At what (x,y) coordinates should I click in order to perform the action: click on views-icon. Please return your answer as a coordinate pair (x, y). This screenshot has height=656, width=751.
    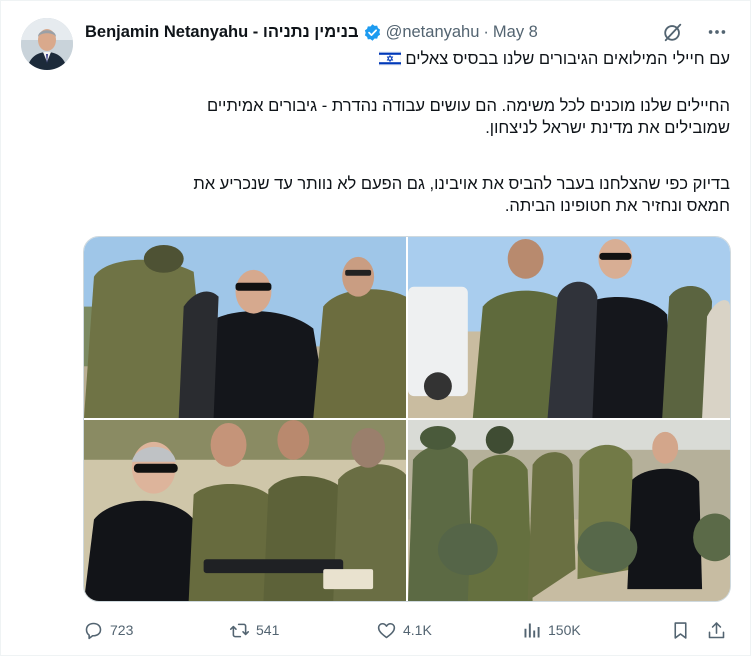
    Looking at the image, I should click on (532, 630).